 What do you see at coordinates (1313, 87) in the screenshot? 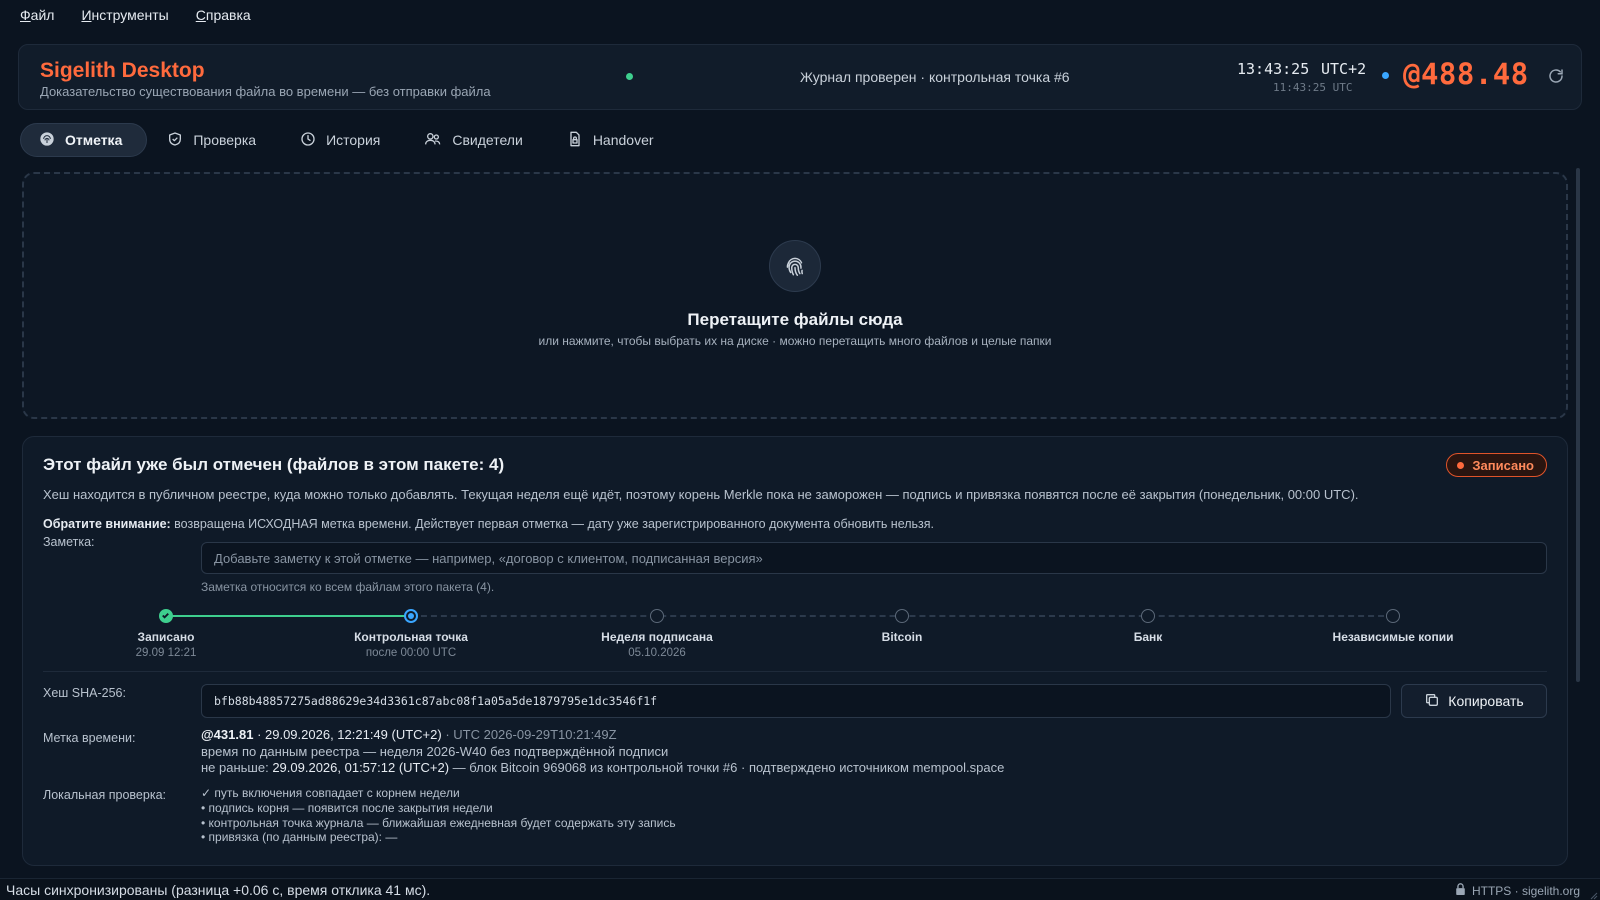
I see `clock-utc: 11:43:25 UTC` at bounding box center [1313, 87].